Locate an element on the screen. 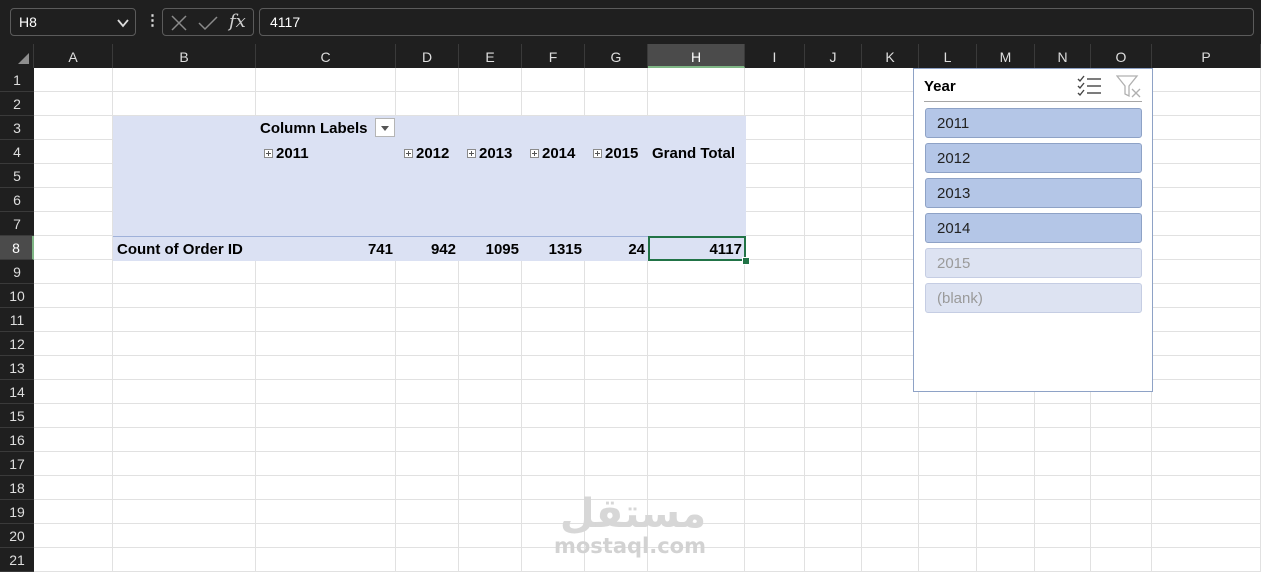 The height and width of the screenshot is (573, 1261). formula-bar: H8 ⋮ fx 4117 is located at coordinates (630, 22).